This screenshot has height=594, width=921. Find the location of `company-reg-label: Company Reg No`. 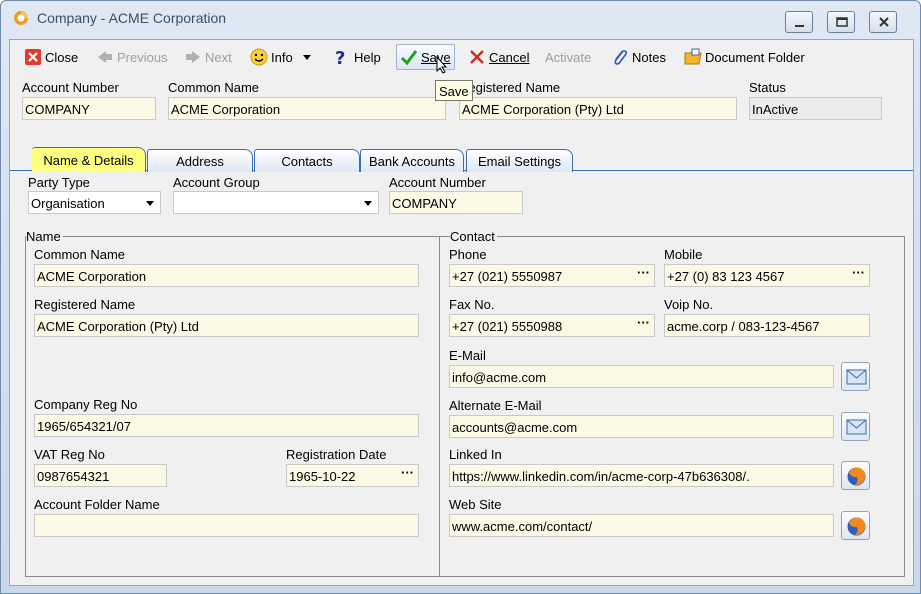

company-reg-label: Company Reg No is located at coordinates (86, 404).